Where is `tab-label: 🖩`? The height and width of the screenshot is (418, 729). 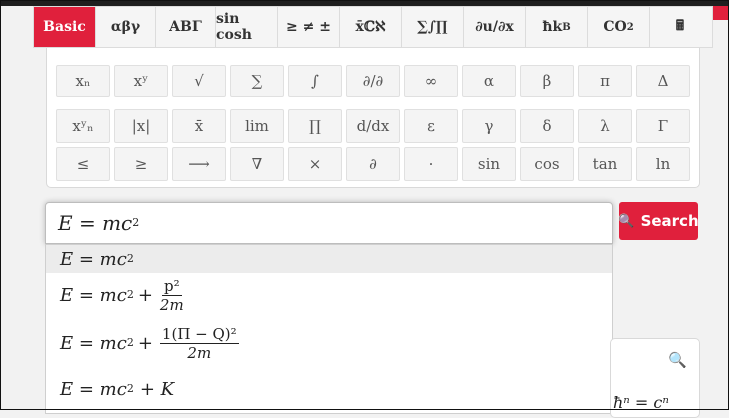
tab-label: 🖩 is located at coordinates (680, 26).